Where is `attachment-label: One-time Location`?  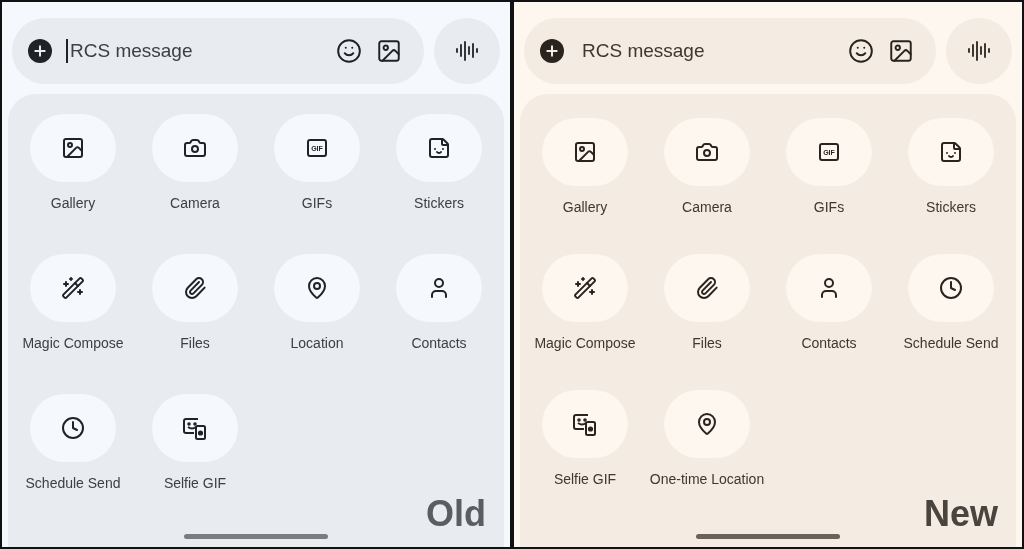
attachment-label: One-time Location is located at coordinates (707, 479).